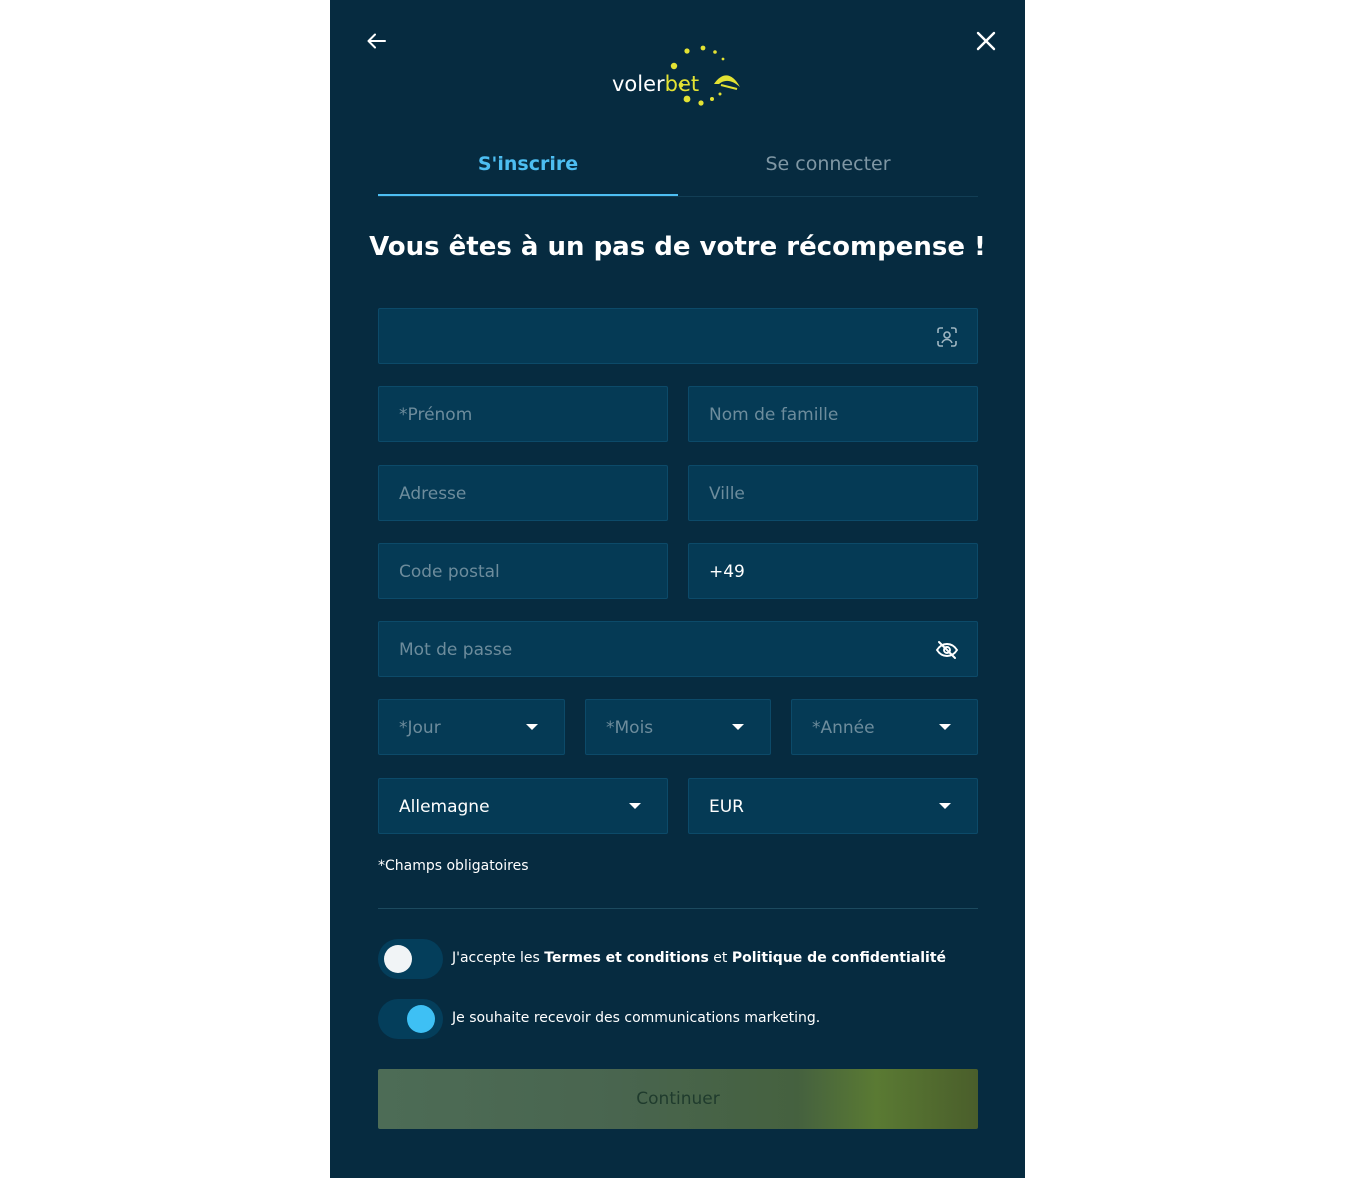 The width and height of the screenshot is (1355, 1178). Describe the element at coordinates (727, 572) in the screenshot. I see `phone-value: +49` at that location.